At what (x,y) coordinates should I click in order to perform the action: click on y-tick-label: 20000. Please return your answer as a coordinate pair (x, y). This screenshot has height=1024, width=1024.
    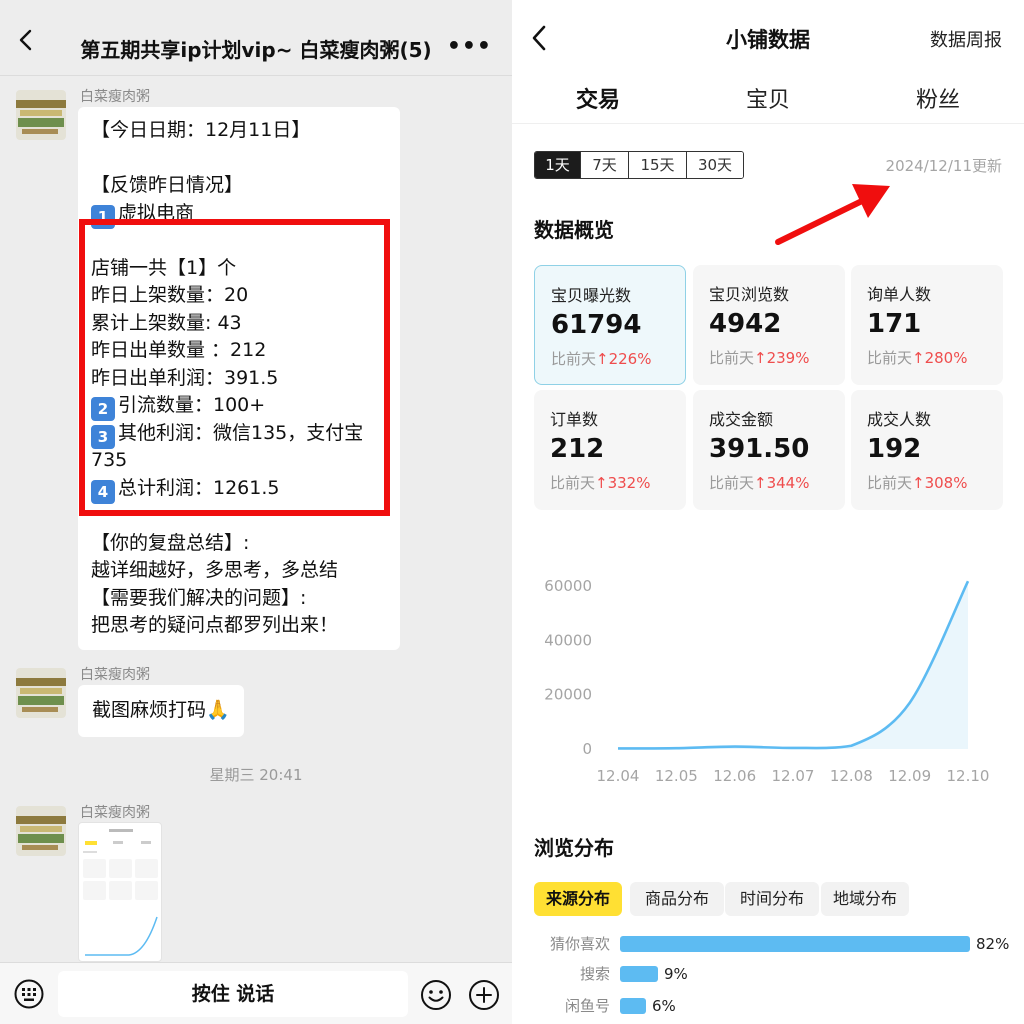
    Looking at the image, I should click on (568, 695).